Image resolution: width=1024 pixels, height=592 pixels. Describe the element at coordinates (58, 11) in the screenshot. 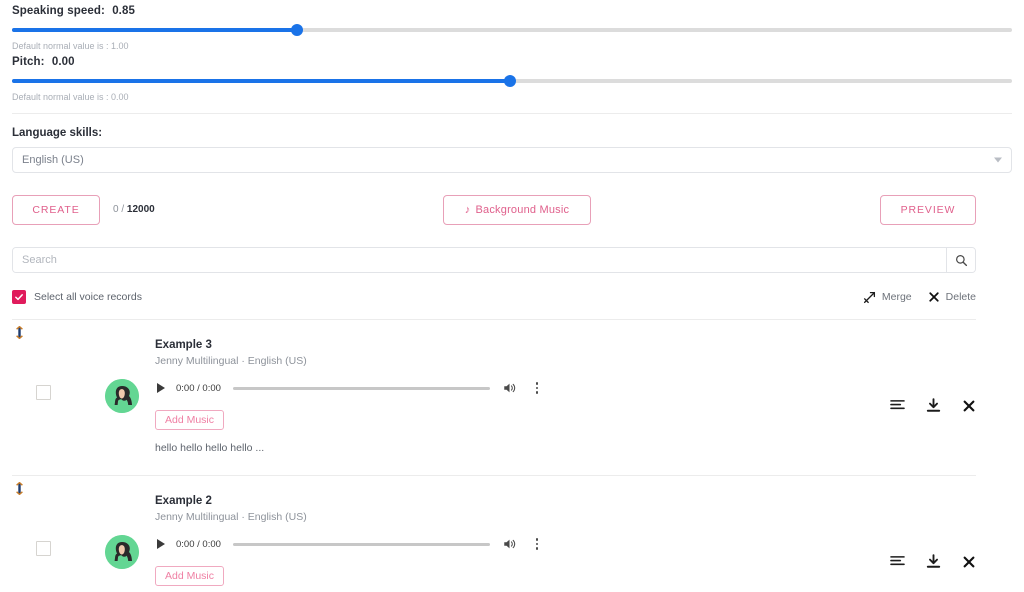

I see `speaking-speed-label-text: Speaking speed:` at that location.